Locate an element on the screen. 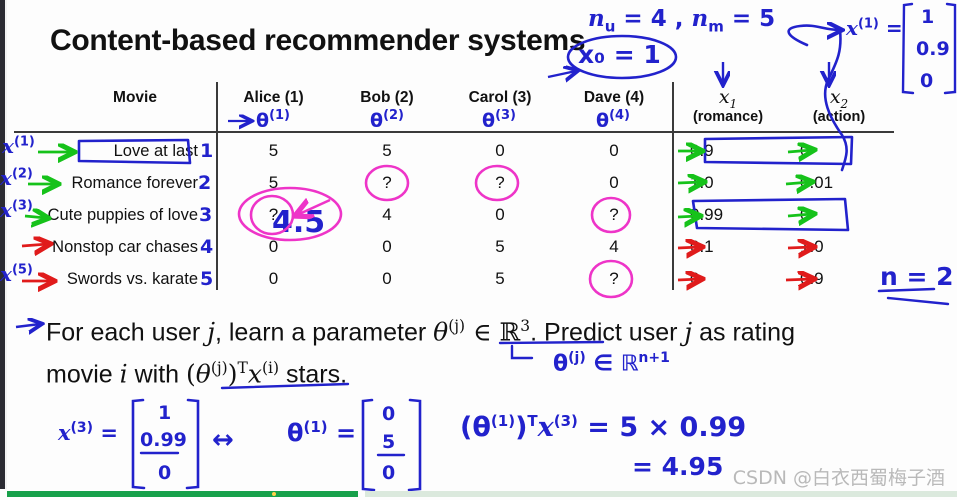  calc-paren-close: ) is located at coordinates (521, 427).